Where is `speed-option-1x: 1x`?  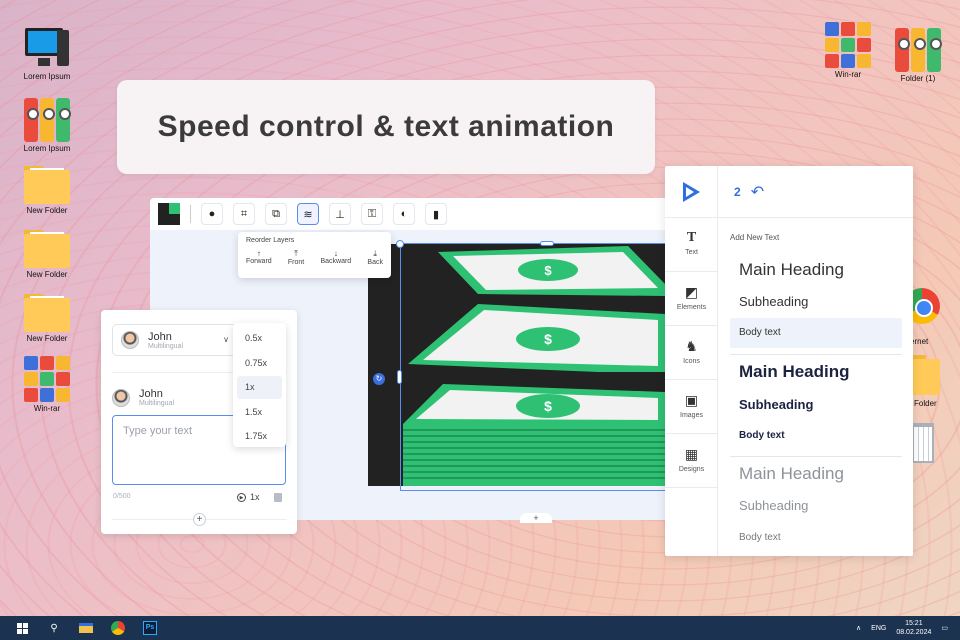 speed-option-1x: 1x is located at coordinates (259, 387).